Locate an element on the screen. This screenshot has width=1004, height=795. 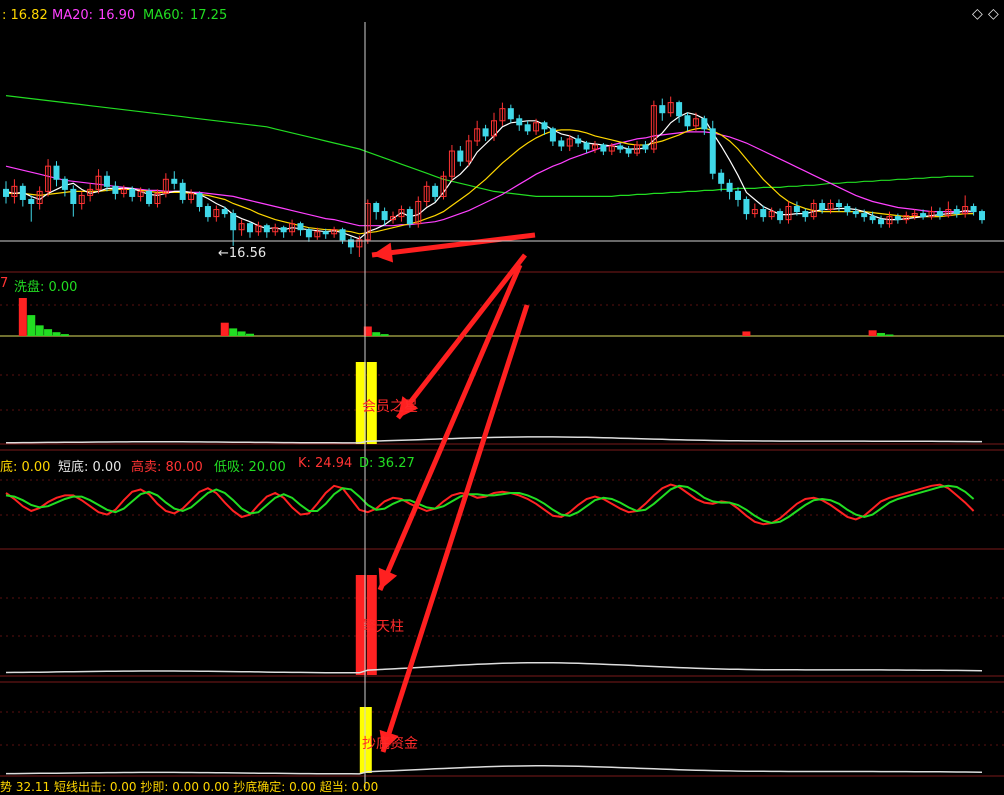
ma10-line is located at coordinates (490, 181).